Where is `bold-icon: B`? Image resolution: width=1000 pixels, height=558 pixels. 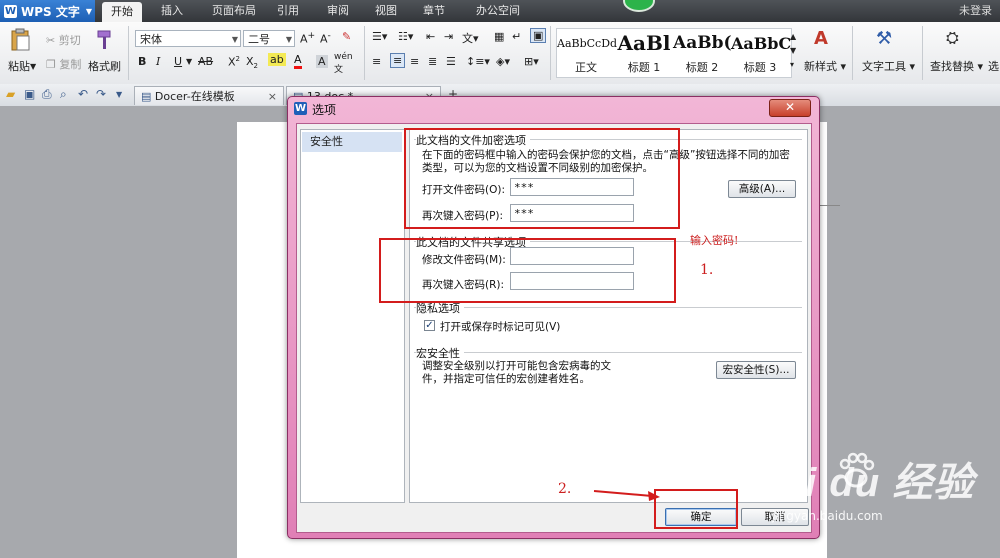 bold-icon: B is located at coordinates (142, 61).